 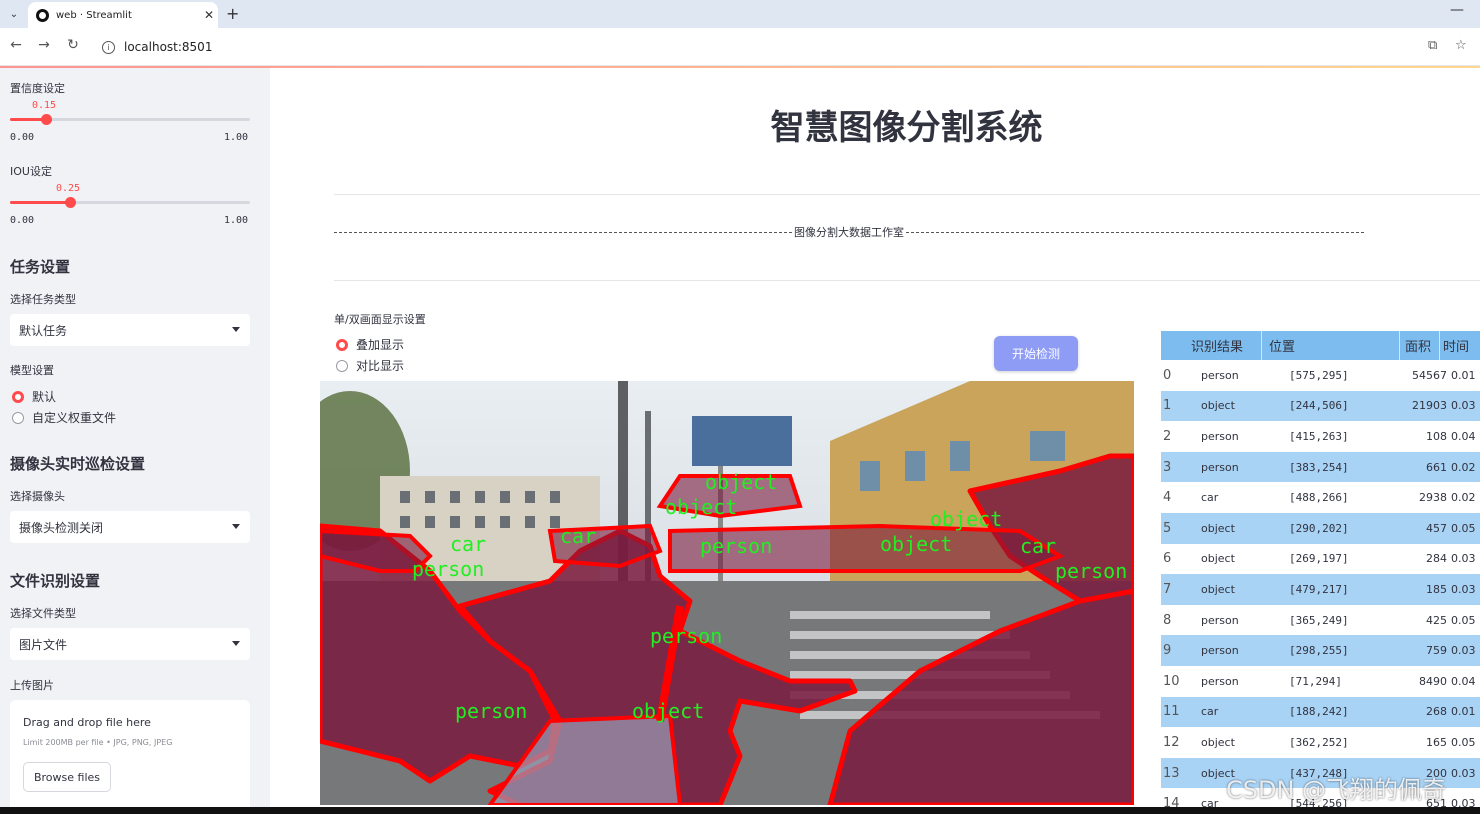 What do you see at coordinates (1463, 498) in the screenshot?
I see `row-time: 0.02` at bounding box center [1463, 498].